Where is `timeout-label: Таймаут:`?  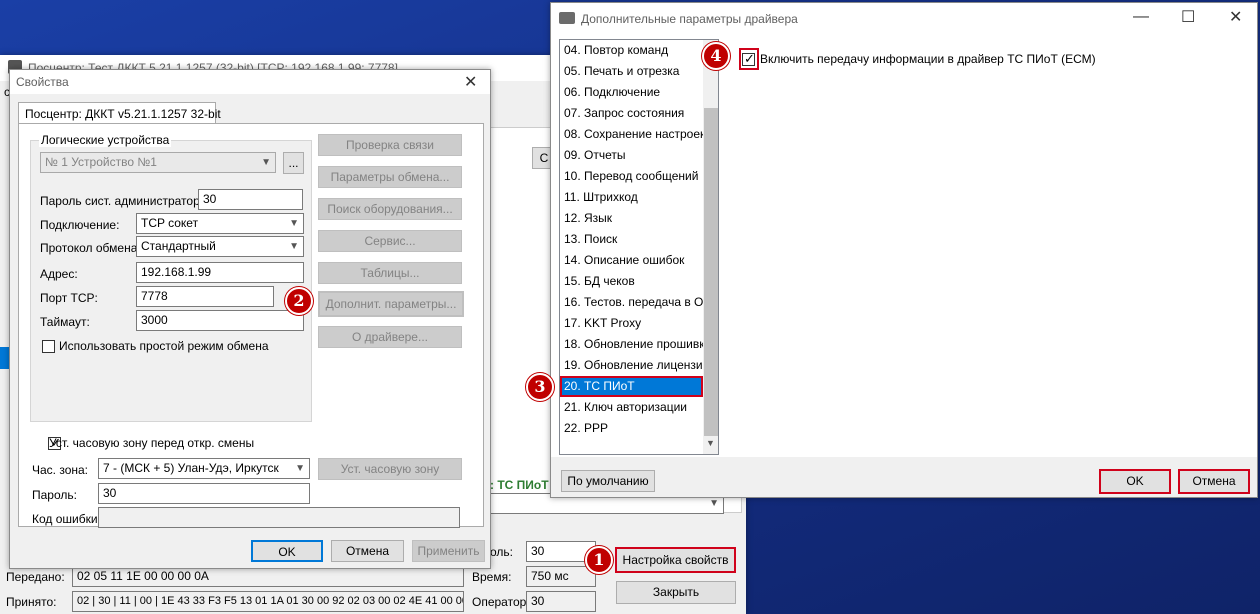 timeout-label: Таймаут: is located at coordinates (65, 322).